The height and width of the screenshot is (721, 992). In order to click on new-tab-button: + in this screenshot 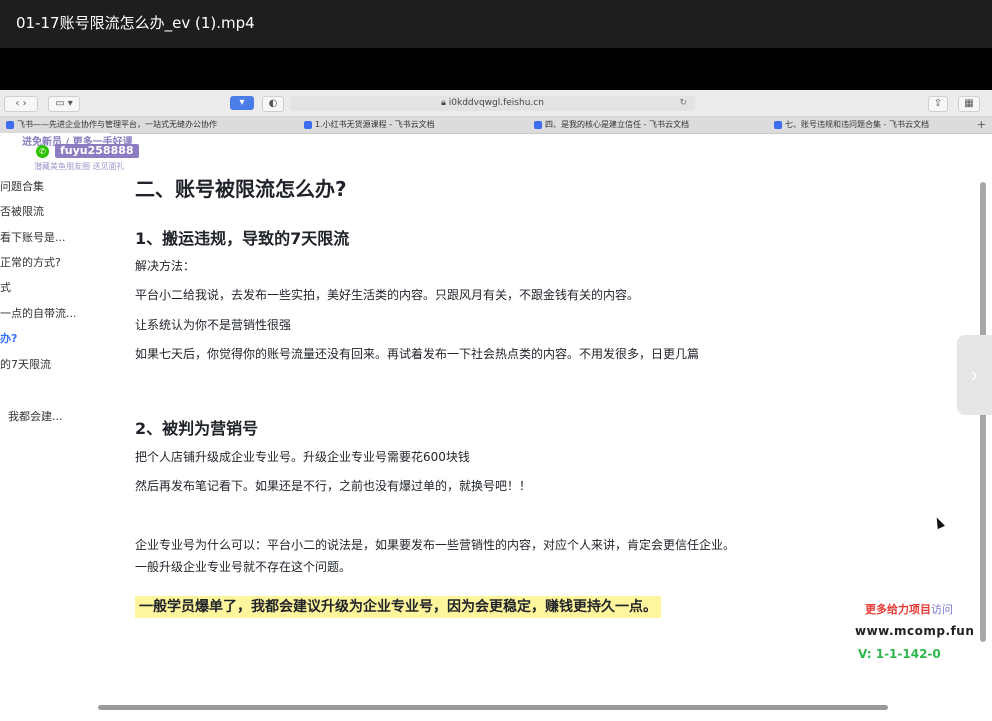, I will do `click(981, 125)`.